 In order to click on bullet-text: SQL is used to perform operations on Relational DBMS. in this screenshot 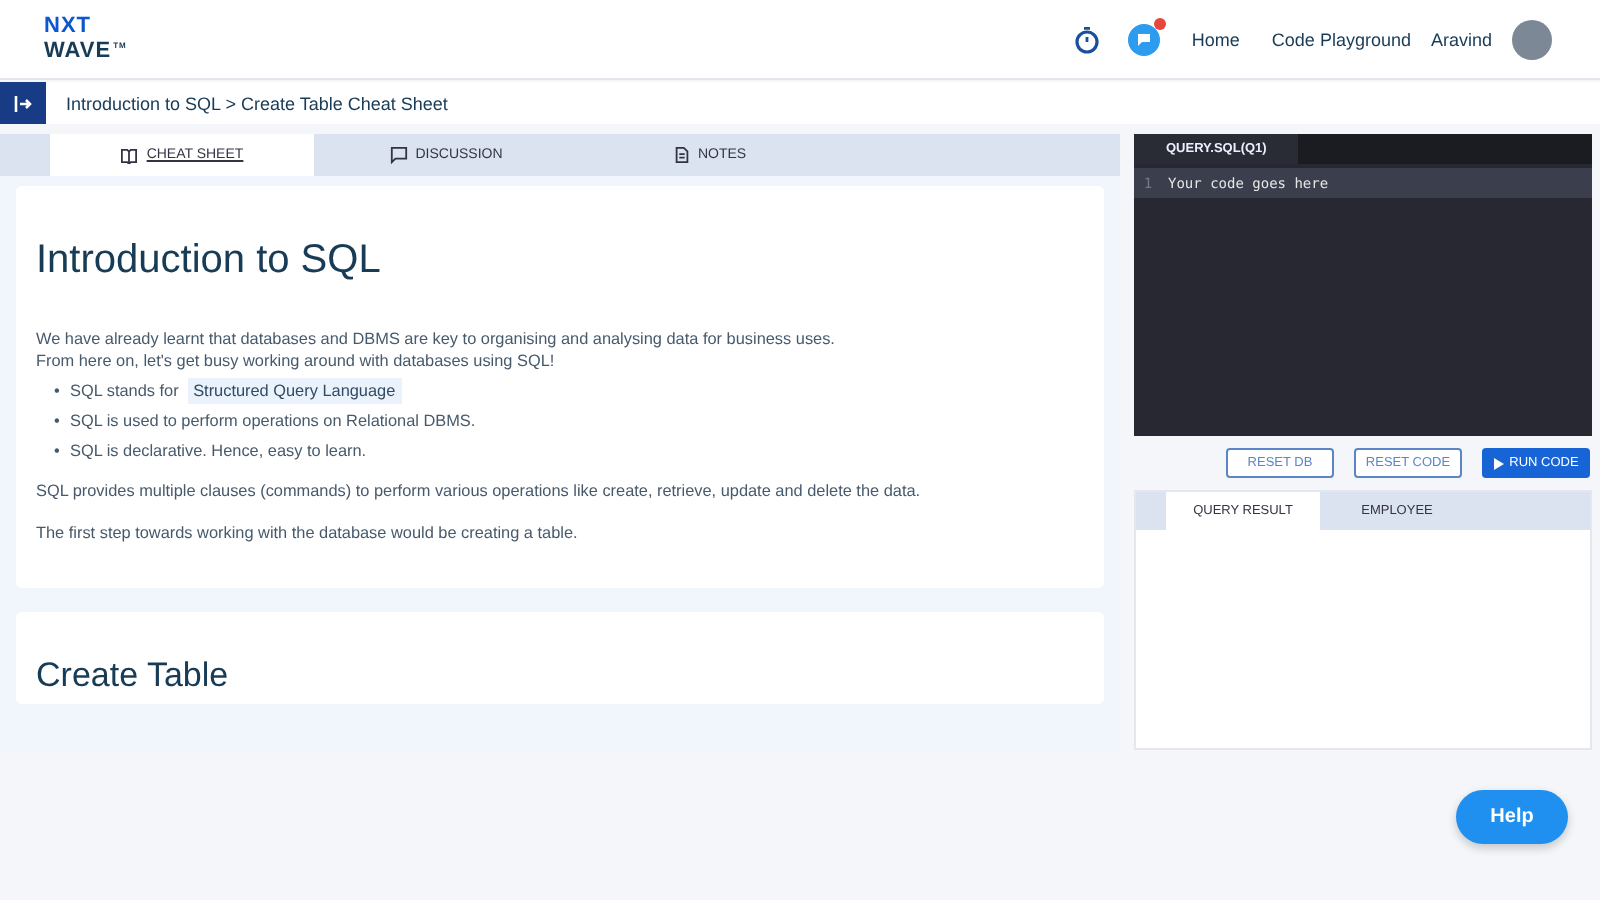, I will do `click(273, 421)`.